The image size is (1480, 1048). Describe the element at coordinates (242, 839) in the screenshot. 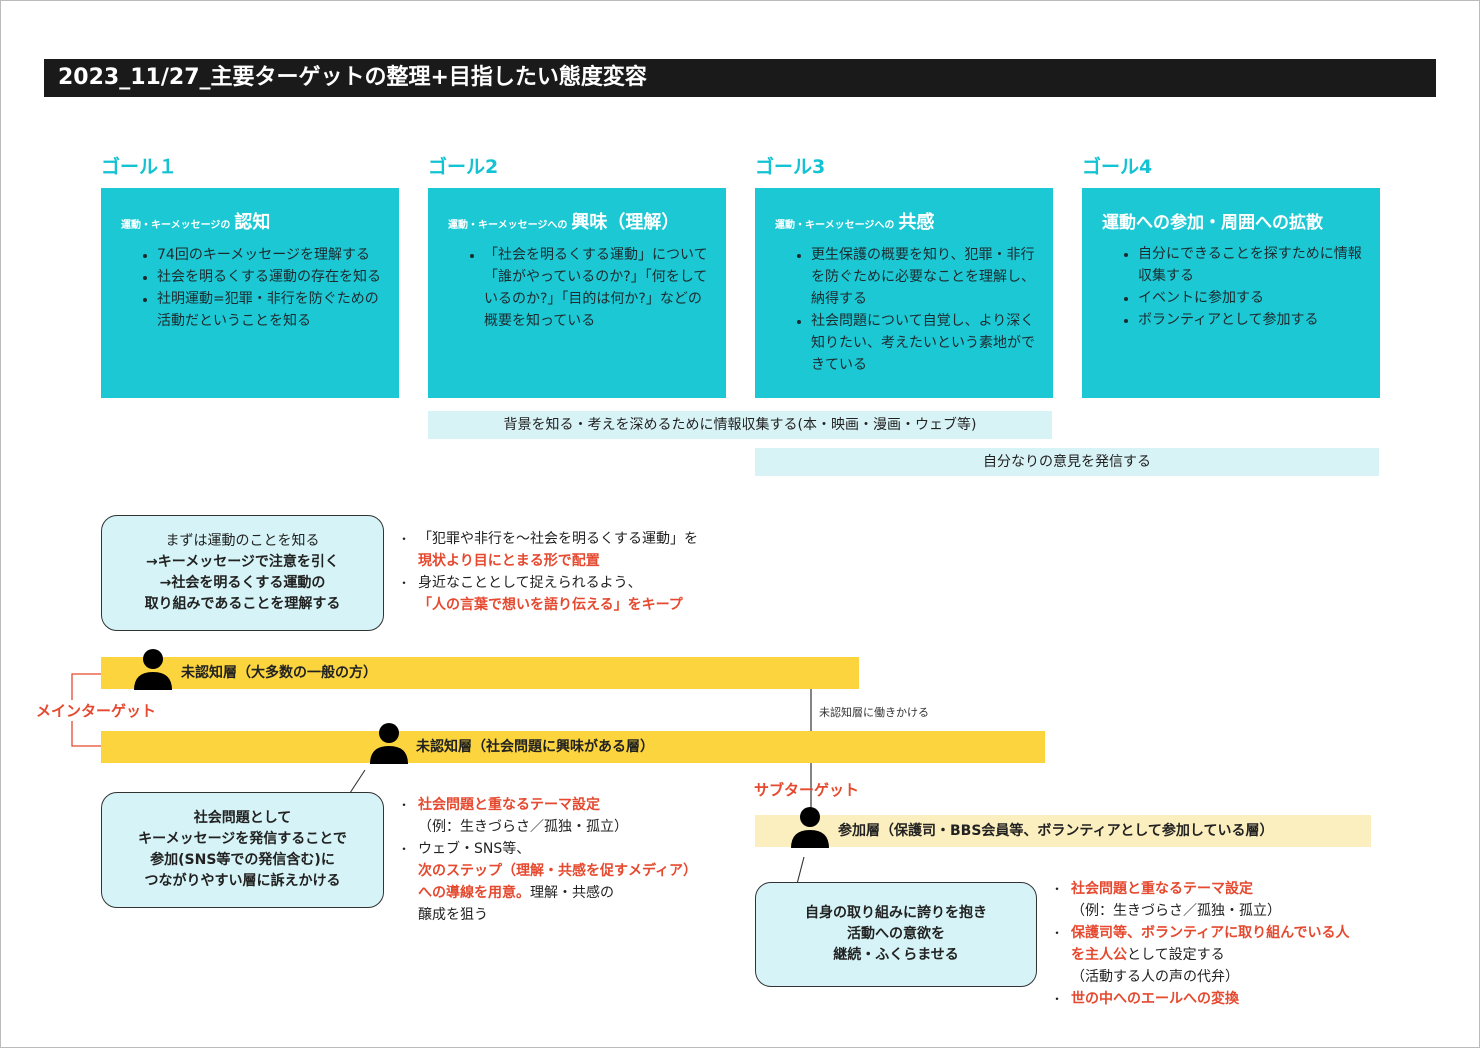

I see `callout-line: キーメッセージを発信することで` at that location.